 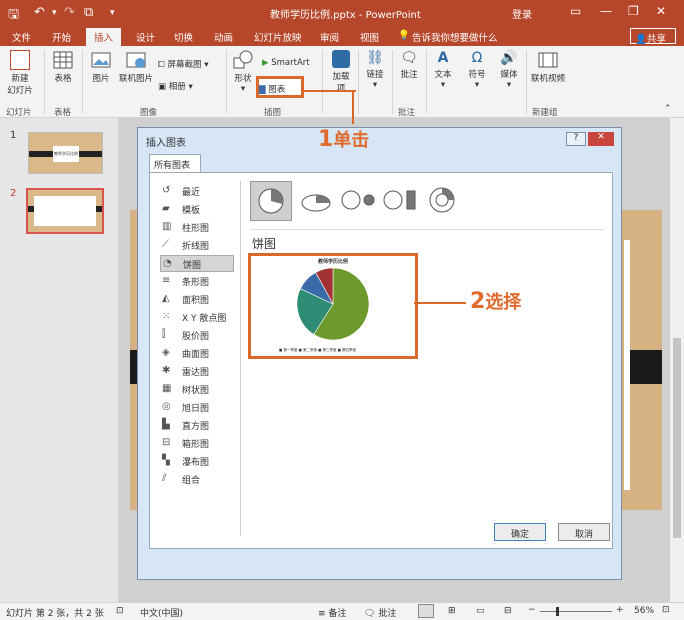 What do you see at coordinates (575, 11) in the screenshot?
I see `ribbon-display-icon: ▭` at bounding box center [575, 11].